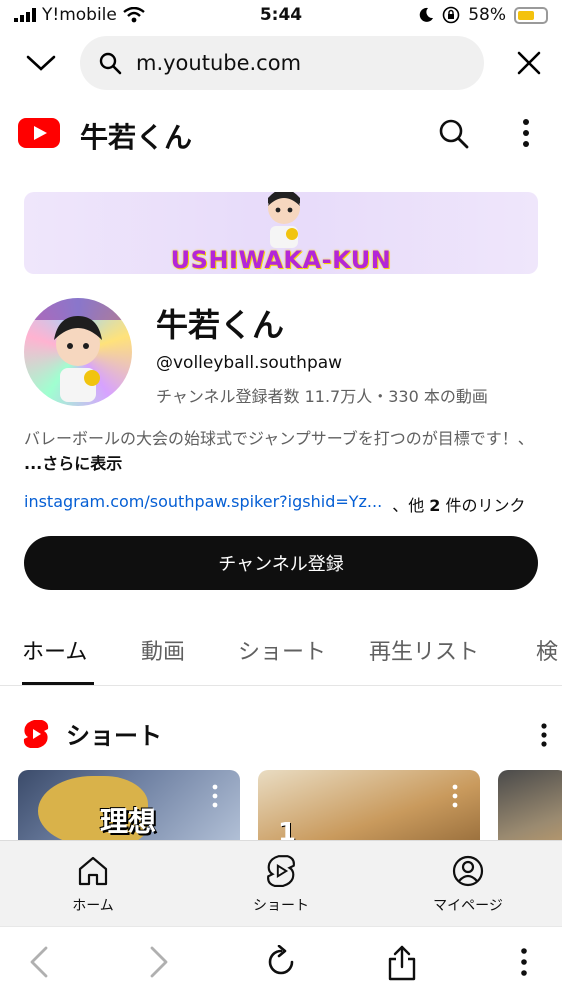 The image size is (562, 1000). What do you see at coordinates (163, 650) in the screenshot?
I see `tab-videos: 動画` at bounding box center [163, 650].